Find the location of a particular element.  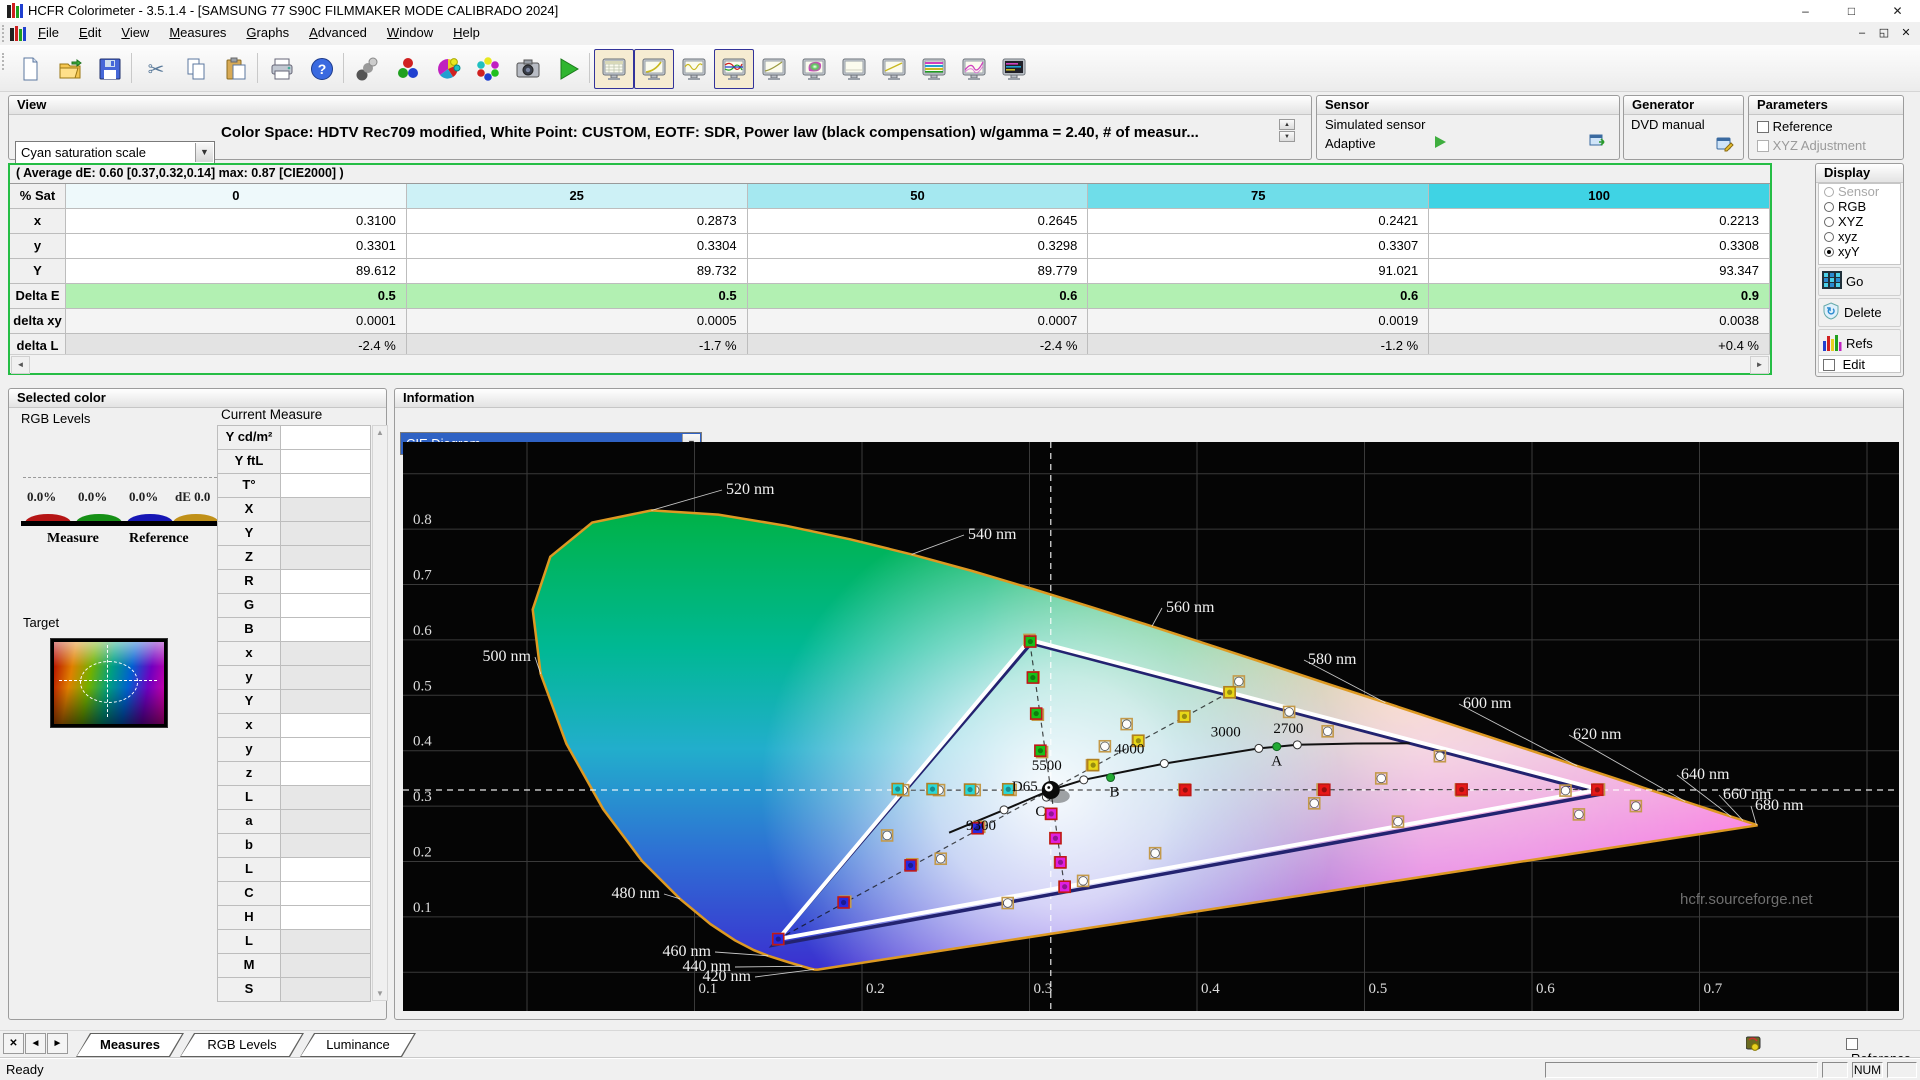

table-cell: 89.612 is located at coordinates (236, 271).